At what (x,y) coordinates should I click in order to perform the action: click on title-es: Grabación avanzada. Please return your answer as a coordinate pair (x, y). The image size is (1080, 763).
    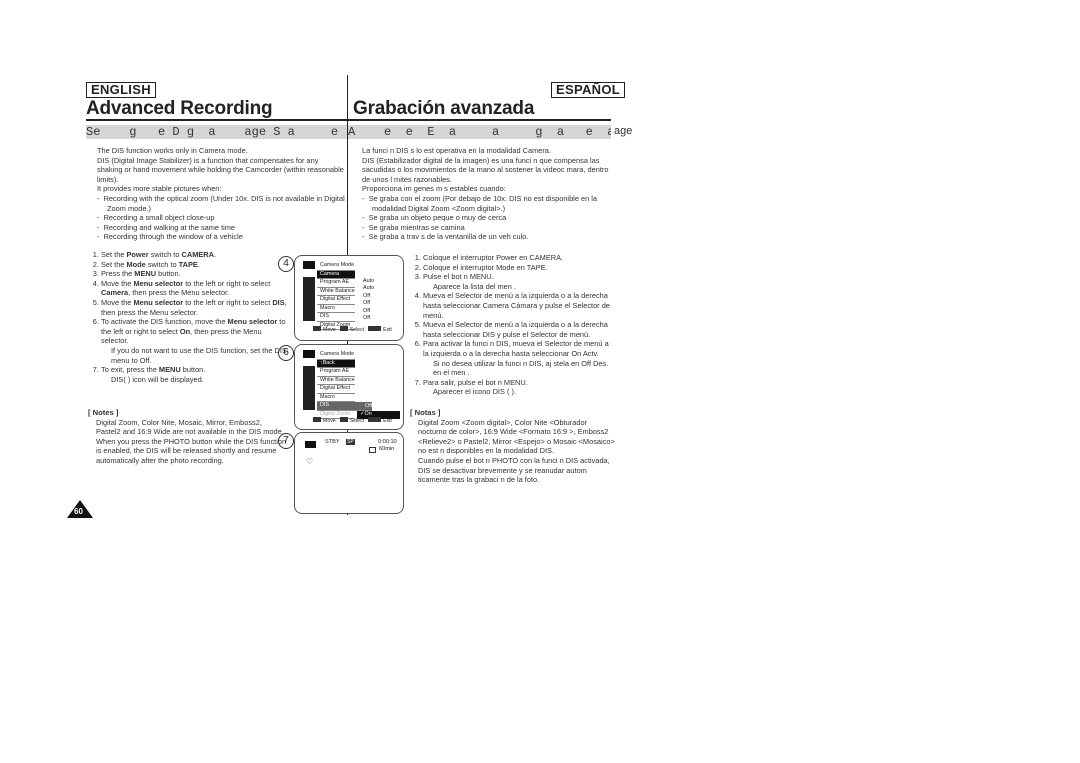
    Looking at the image, I should click on (444, 108).